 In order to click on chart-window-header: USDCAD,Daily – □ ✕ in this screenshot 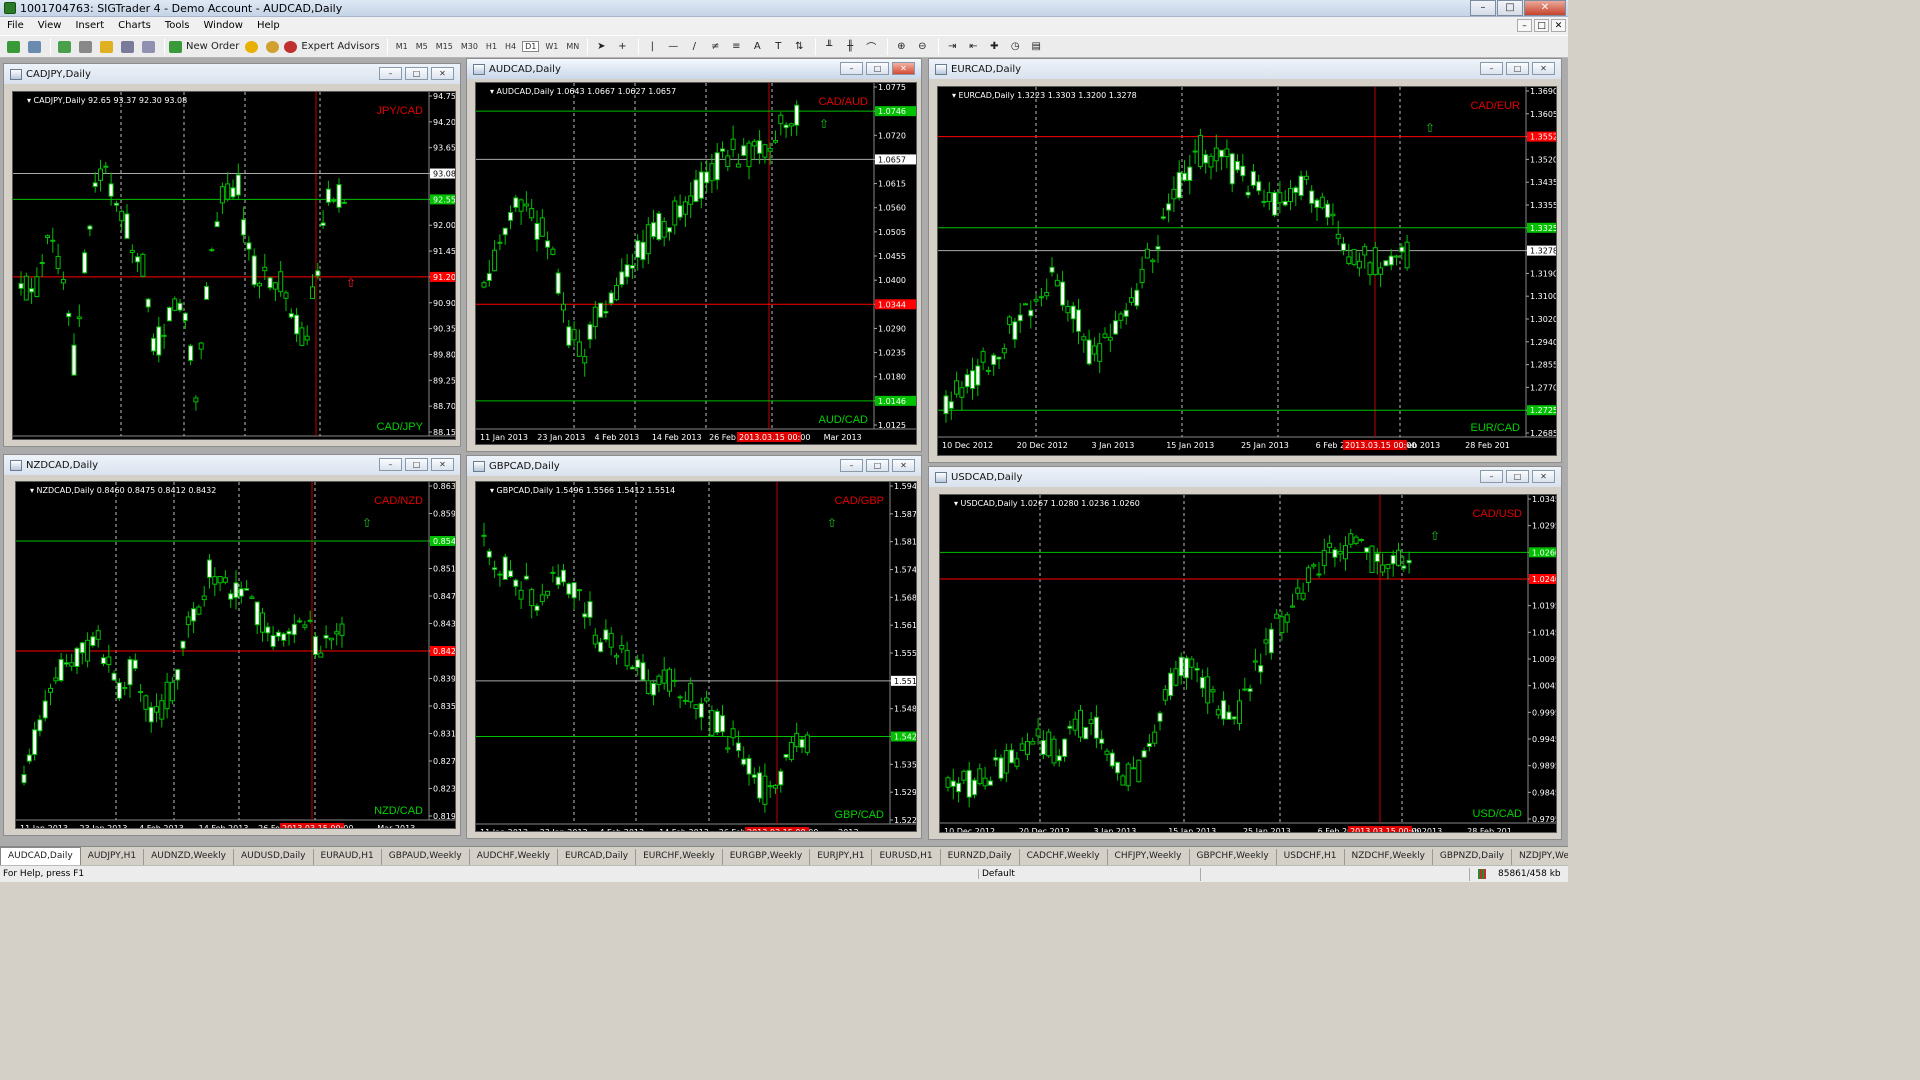, I will do `click(1245, 477)`.